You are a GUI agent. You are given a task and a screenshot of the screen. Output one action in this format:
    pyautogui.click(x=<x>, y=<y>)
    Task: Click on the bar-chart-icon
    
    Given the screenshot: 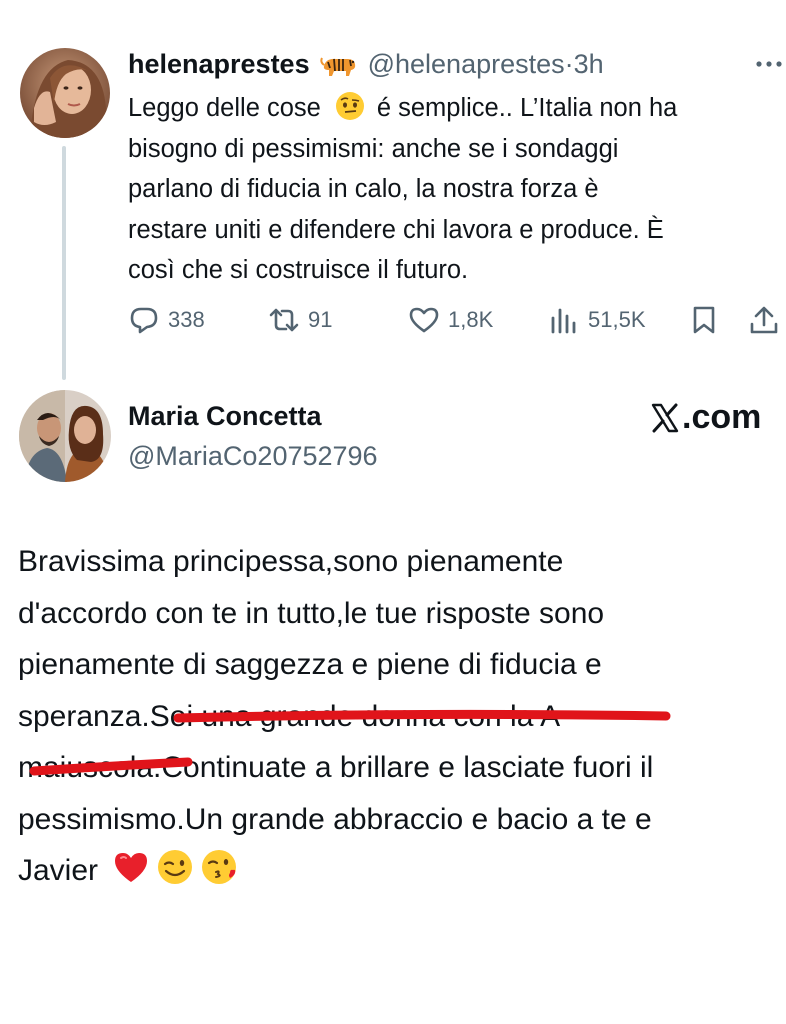 What is the action you would take?
    pyautogui.click(x=563, y=321)
    